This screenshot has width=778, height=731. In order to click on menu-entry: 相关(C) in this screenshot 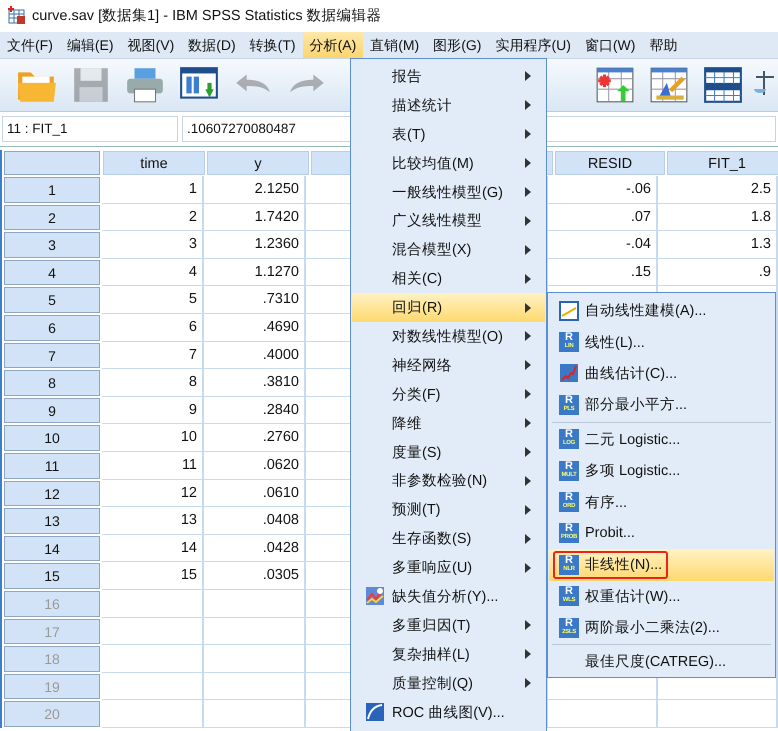, I will do `click(448, 279)`.